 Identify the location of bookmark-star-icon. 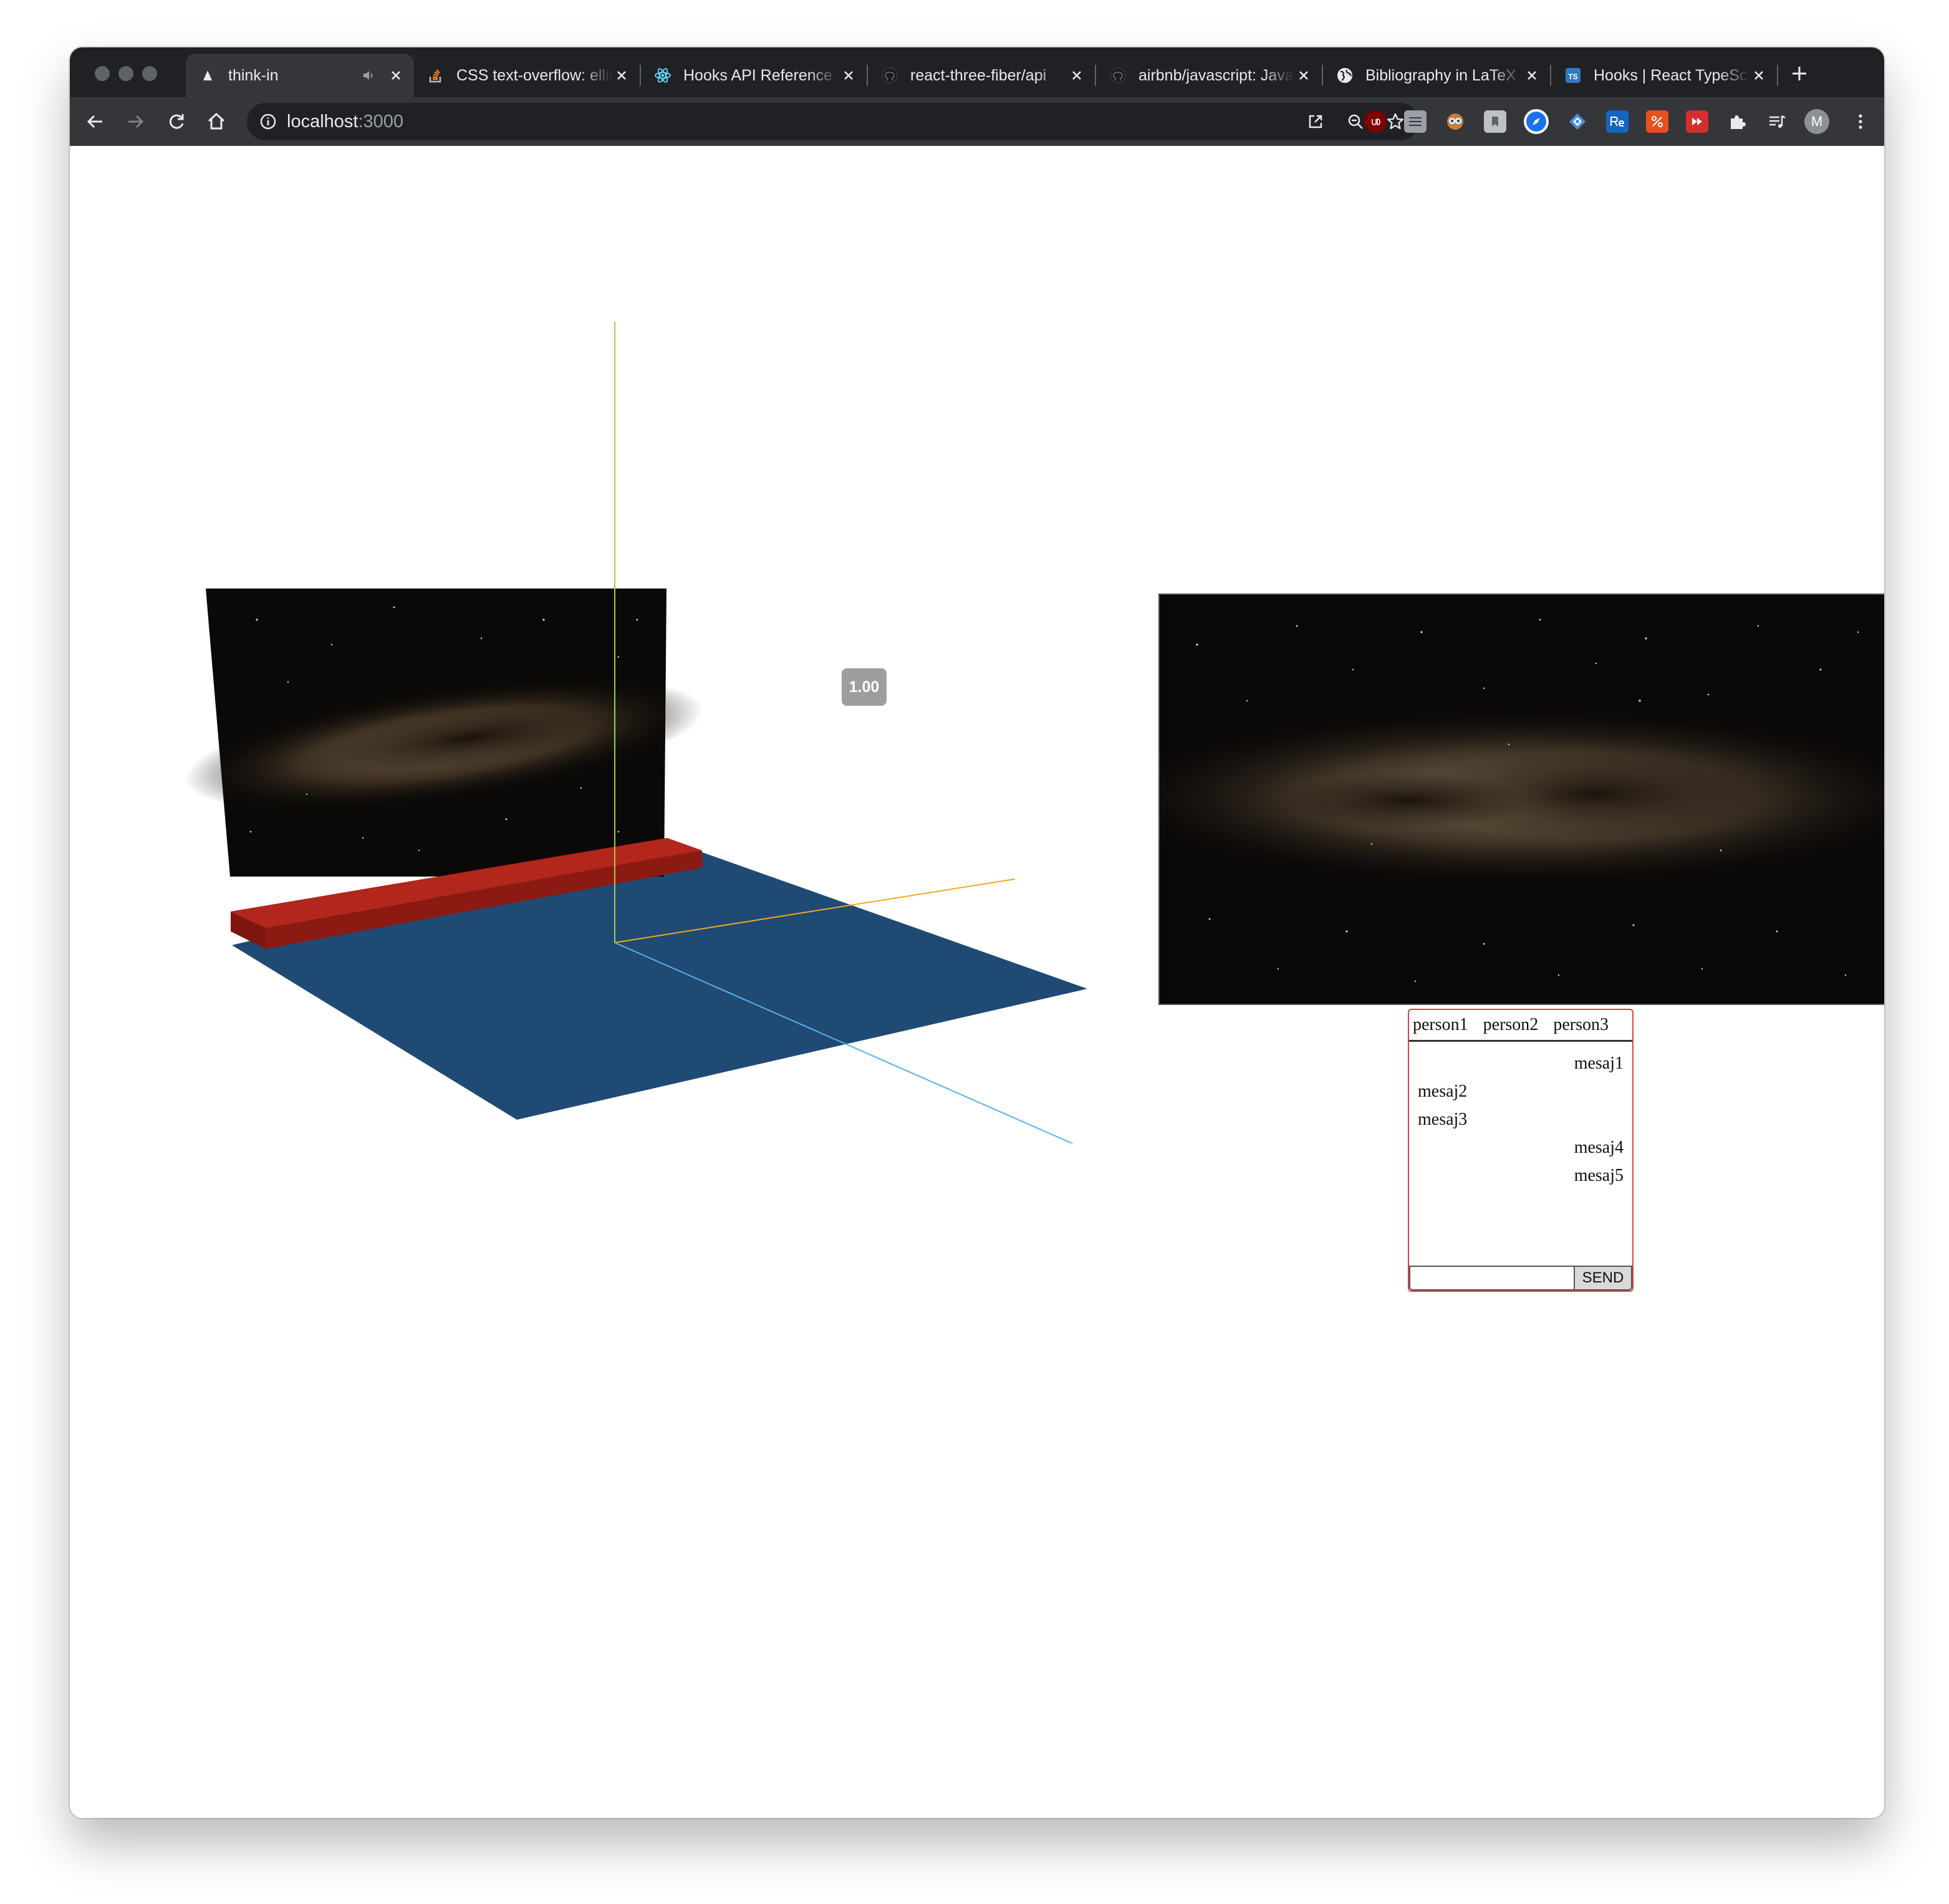
(1395, 122).